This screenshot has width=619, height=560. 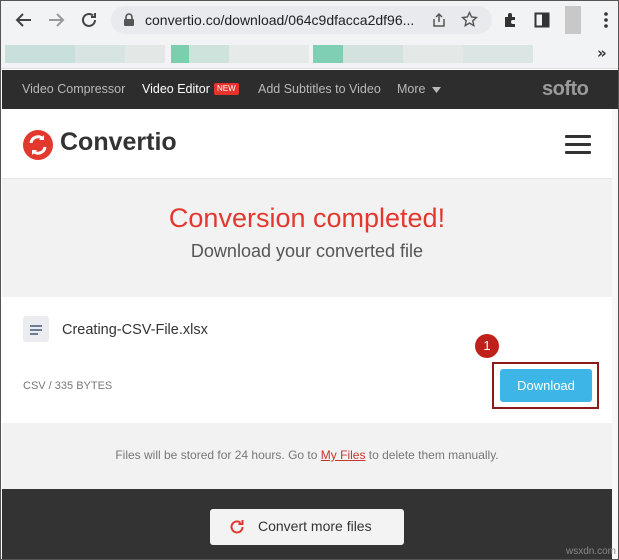 I want to click on sidebar-icon, so click(x=542, y=20).